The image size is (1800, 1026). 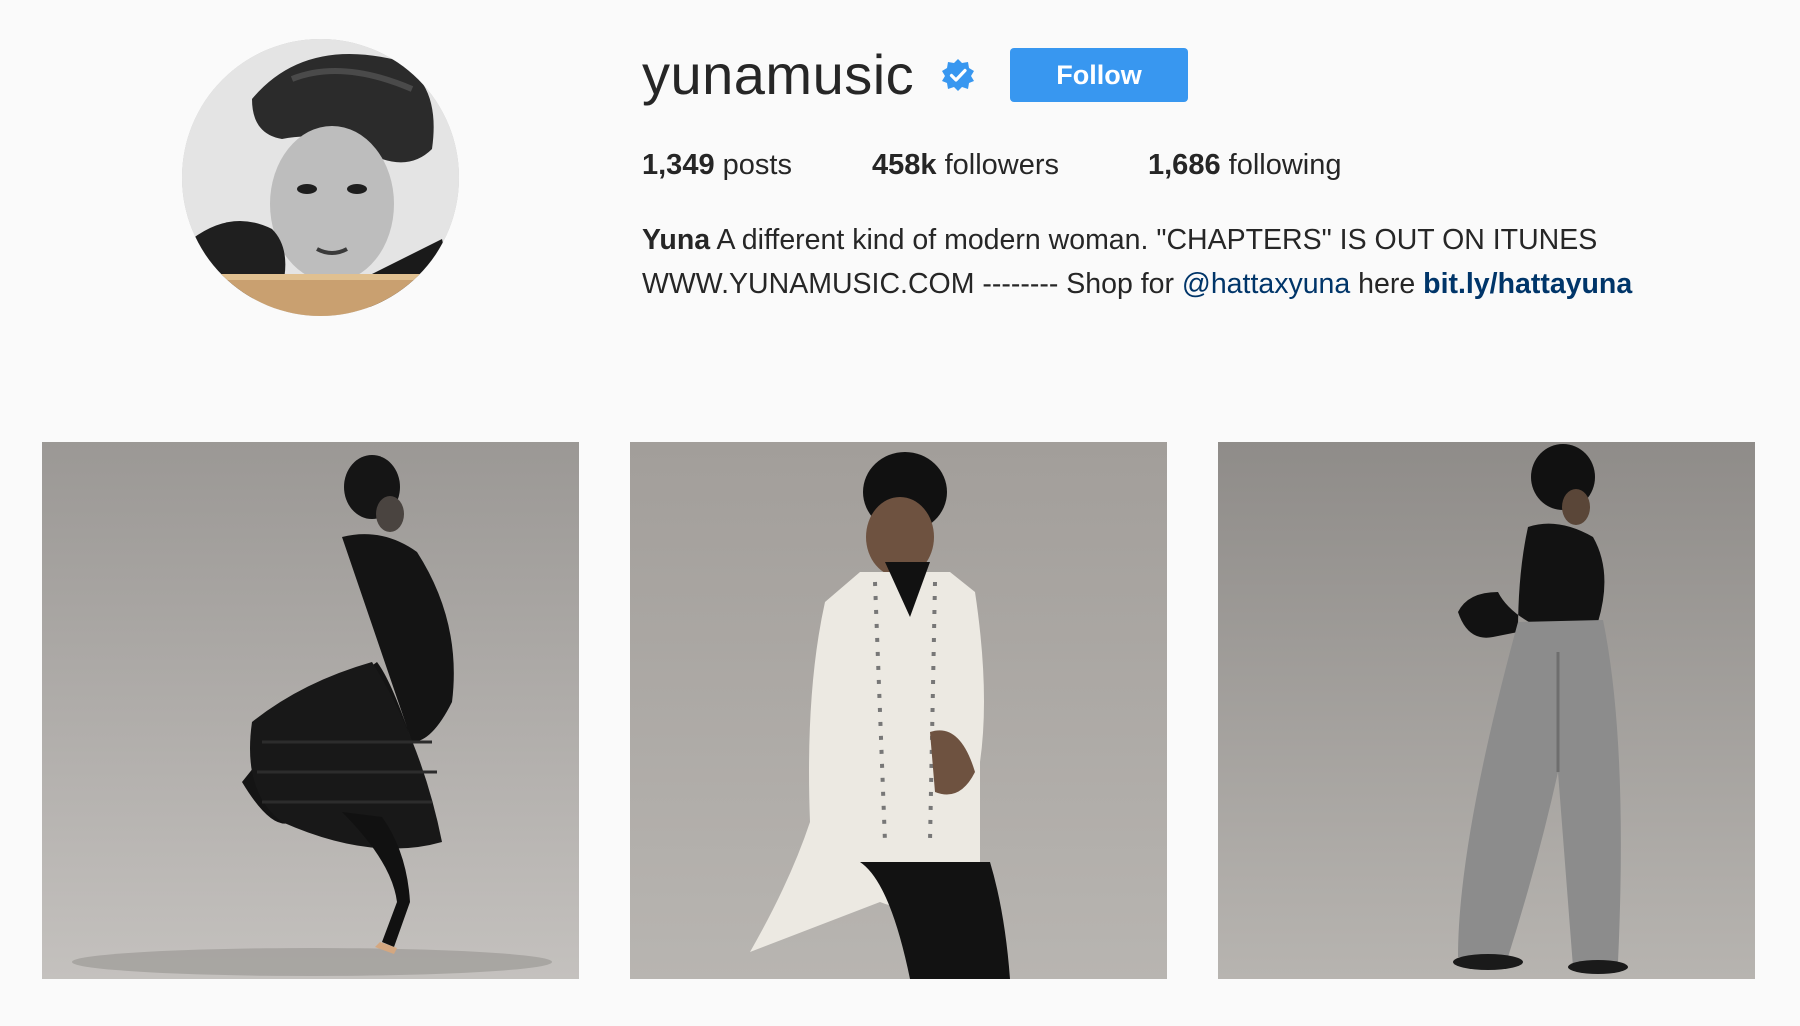 What do you see at coordinates (717, 165) in the screenshot?
I see `posts-stat: 1,349 posts` at bounding box center [717, 165].